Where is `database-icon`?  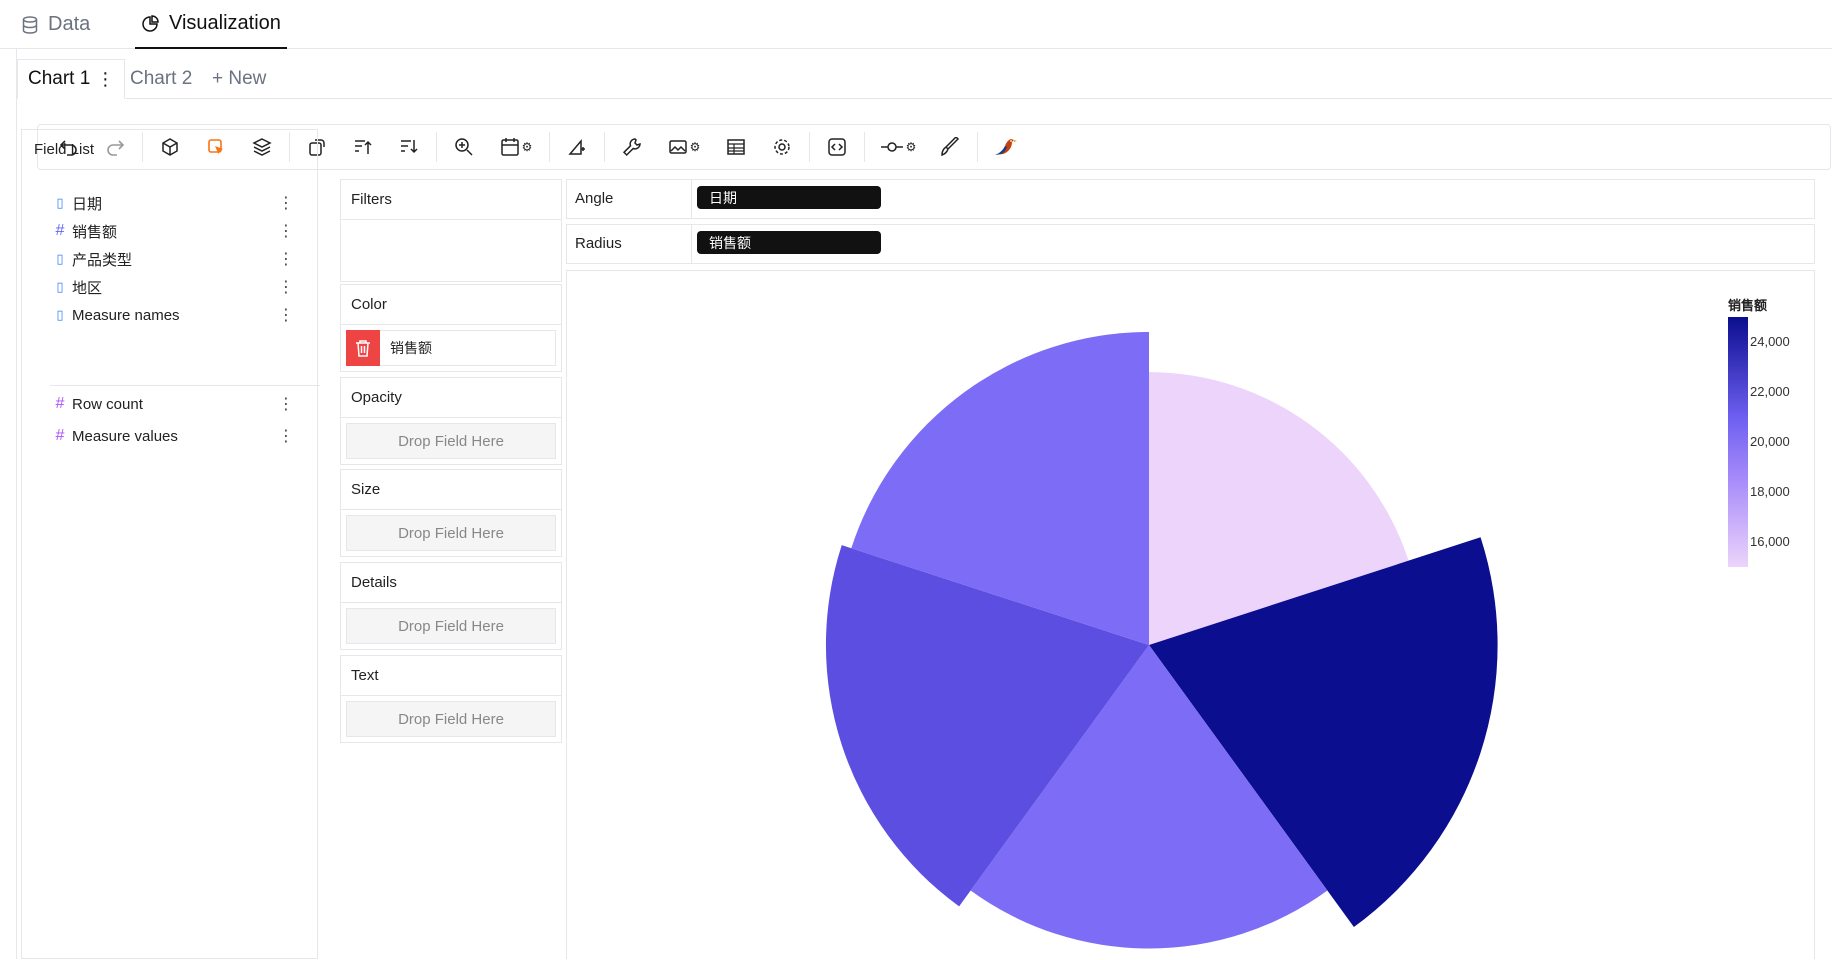 database-icon is located at coordinates (30, 24).